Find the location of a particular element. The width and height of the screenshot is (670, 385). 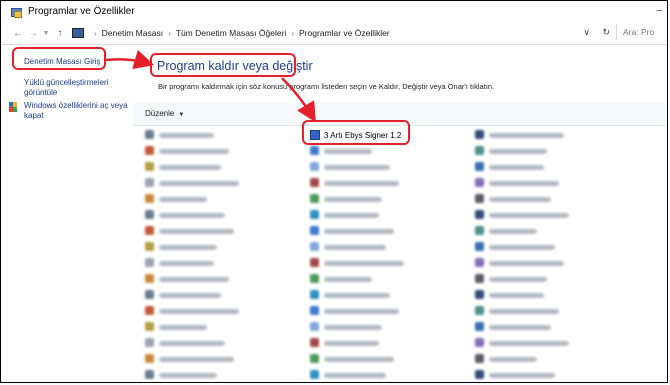

breadcrumb-programs: Programlar ve Özellikler is located at coordinates (344, 33).